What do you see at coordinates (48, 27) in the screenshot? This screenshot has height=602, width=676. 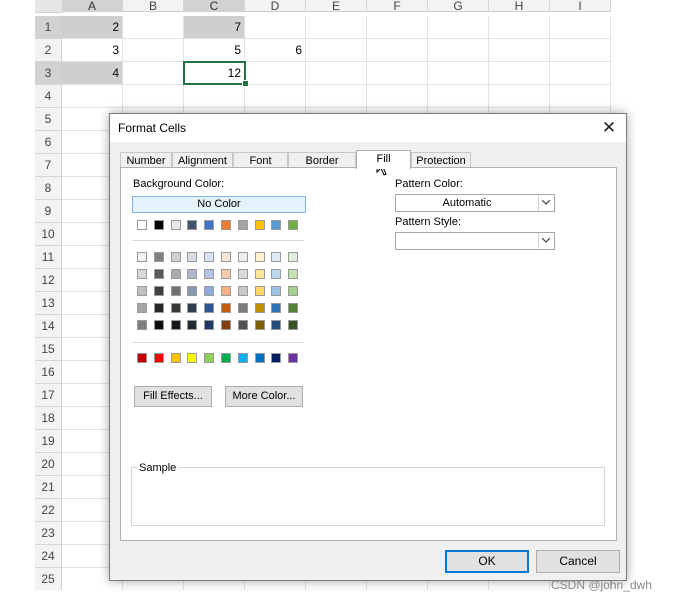 I see `row-header-1: 1` at bounding box center [48, 27].